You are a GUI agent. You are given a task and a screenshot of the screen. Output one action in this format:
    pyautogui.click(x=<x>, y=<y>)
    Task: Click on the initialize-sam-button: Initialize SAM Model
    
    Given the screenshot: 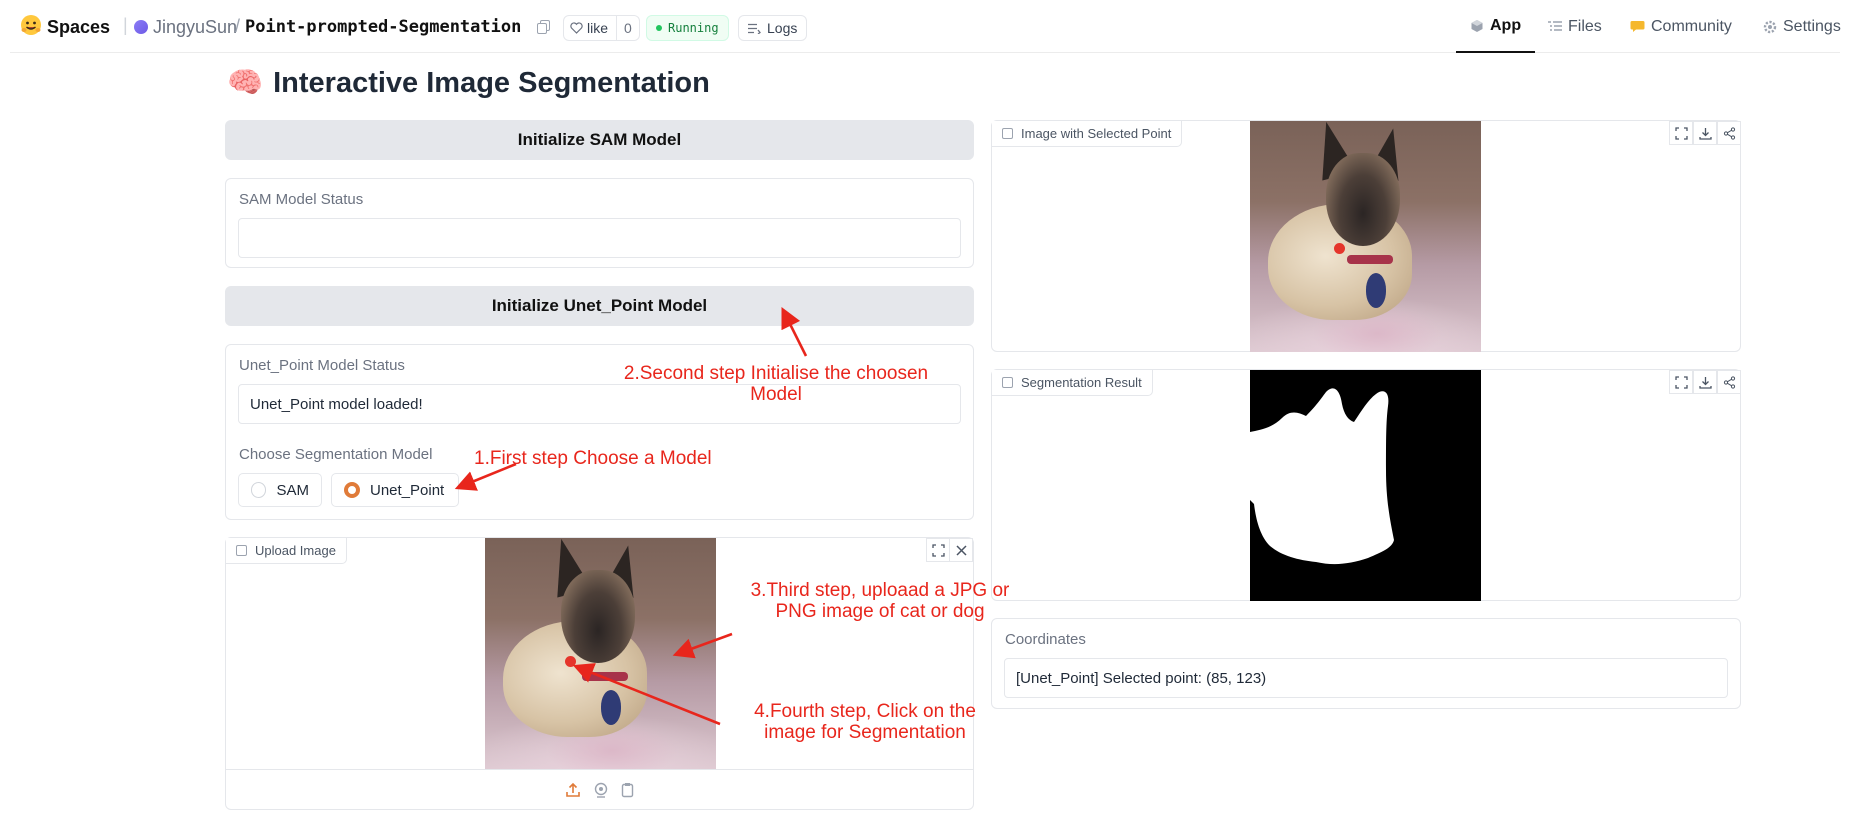 What is the action you would take?
    pyautogui.click(x=599, y=140)
    